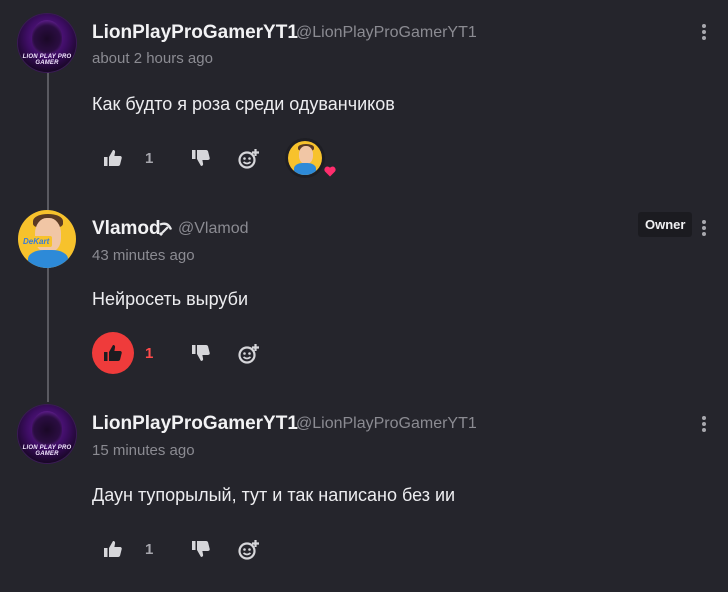  Describe the element at coordinates (213, 229) in the screenshot. I see `author-handle: @Vlamod` at that location.